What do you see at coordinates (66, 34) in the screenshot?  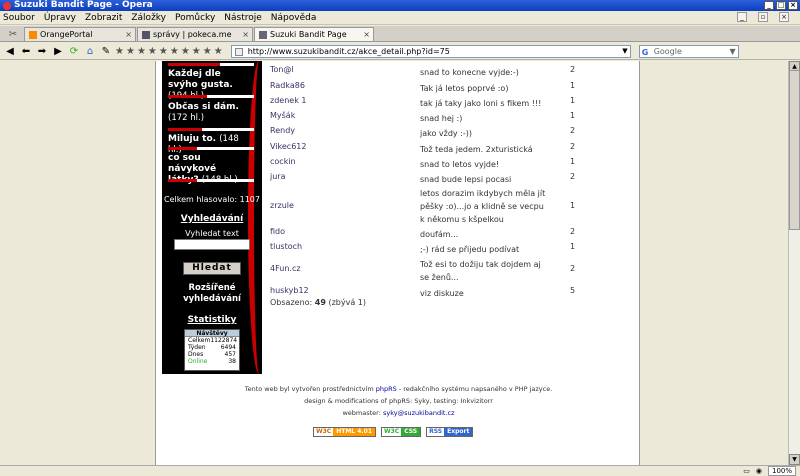 I see `tab-label: OrangePortal` at bounding box center [66, 34].